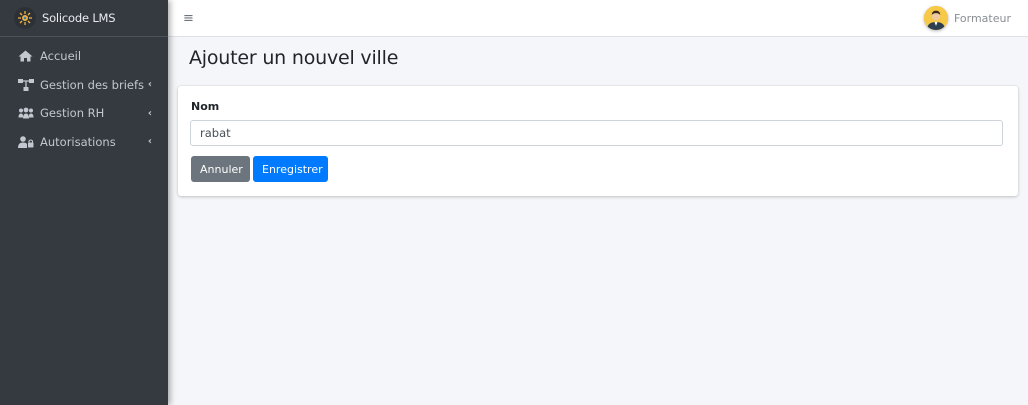 The width and height of the screenshot is (1028, 405). I want to click on sidebar-item-label: Accueil, so click(61, 56).